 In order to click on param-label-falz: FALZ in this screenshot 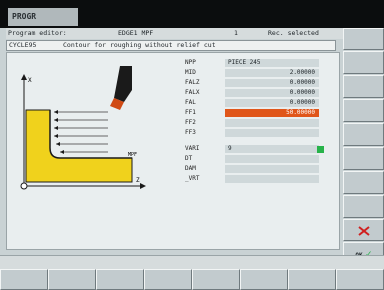, I will do `click(192, 82)`.